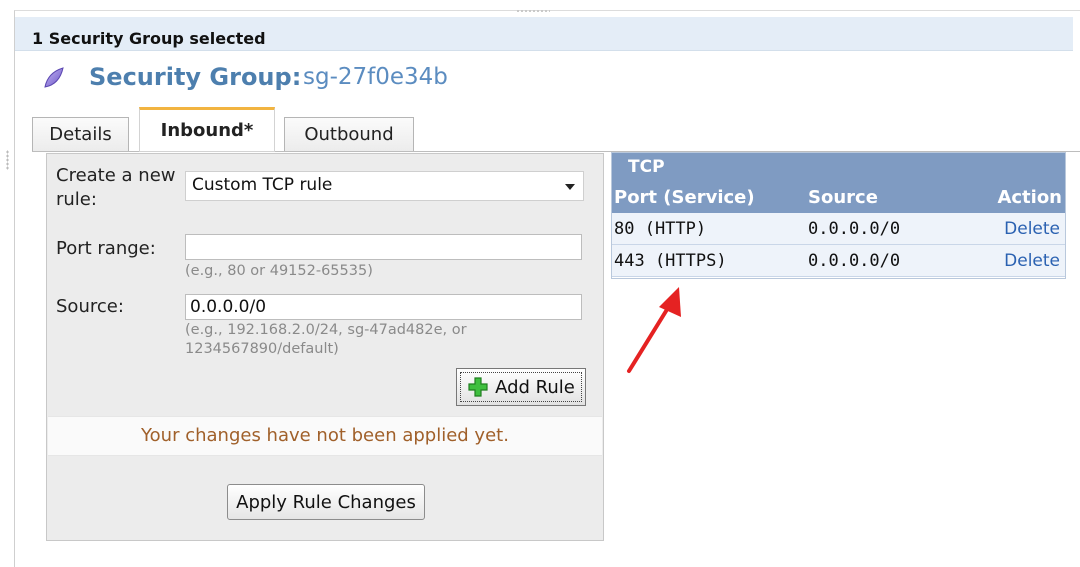 The width and height of the screenshot is (1080, 567). What do you see at coordinates (116, 187) in the screenshot?
I see `create-rule-label: Create a new rule:` at bounding box center [116, 187].